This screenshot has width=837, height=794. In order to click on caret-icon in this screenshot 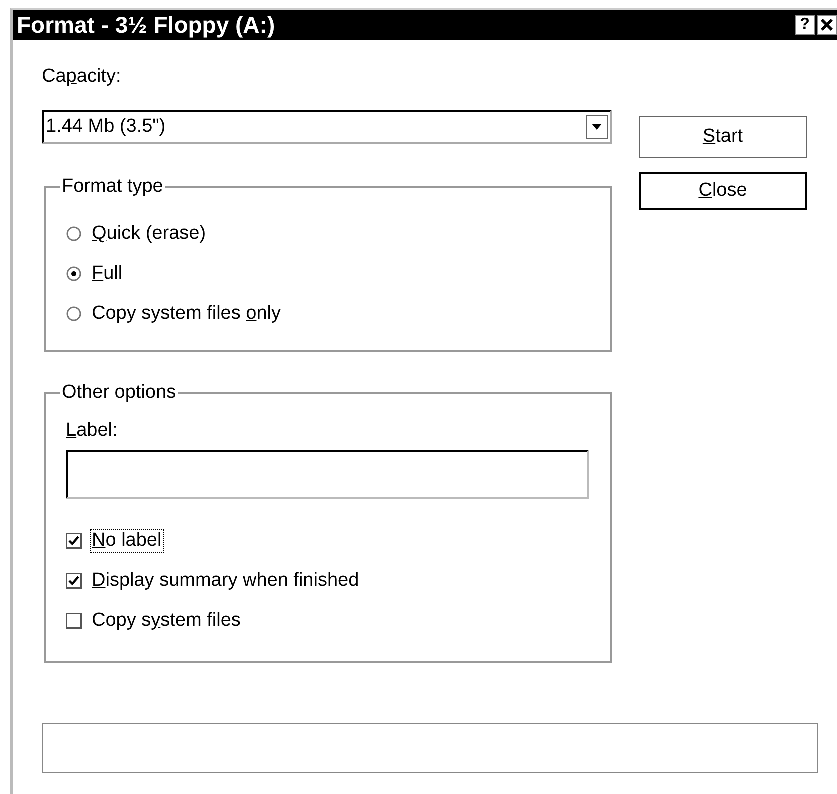, I will do `click(597, 127)`.